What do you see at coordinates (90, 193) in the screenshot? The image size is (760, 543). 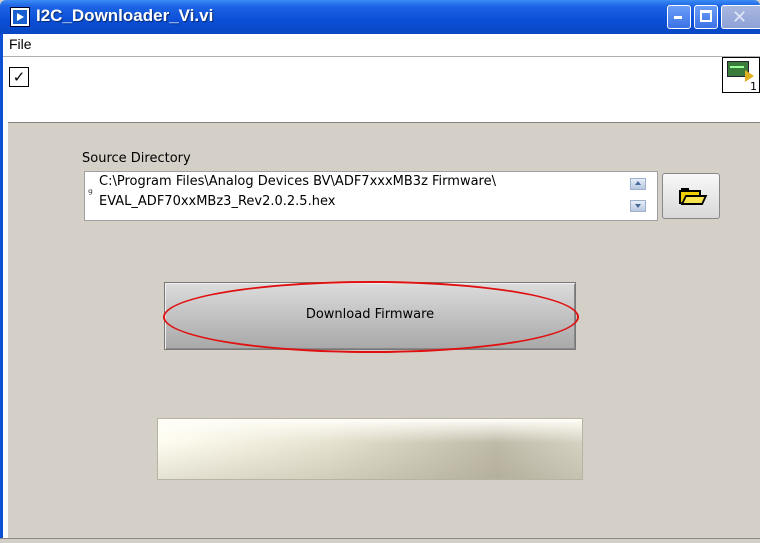 I see `path-type-icon: ᵍ` at bounding box center [90, 193].